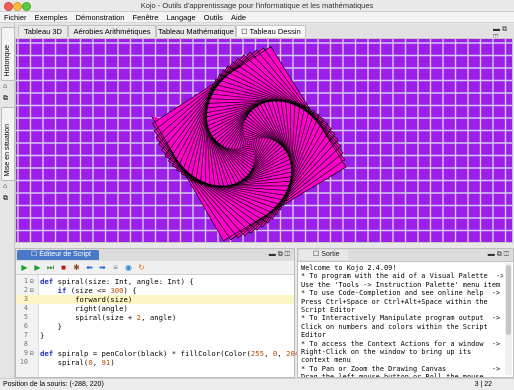 Image resolution: width=514 pixels, height=390 pixels. Describe the element at coordinates (25, 281) in the screenshot. I see `line-number: 1` at that location.